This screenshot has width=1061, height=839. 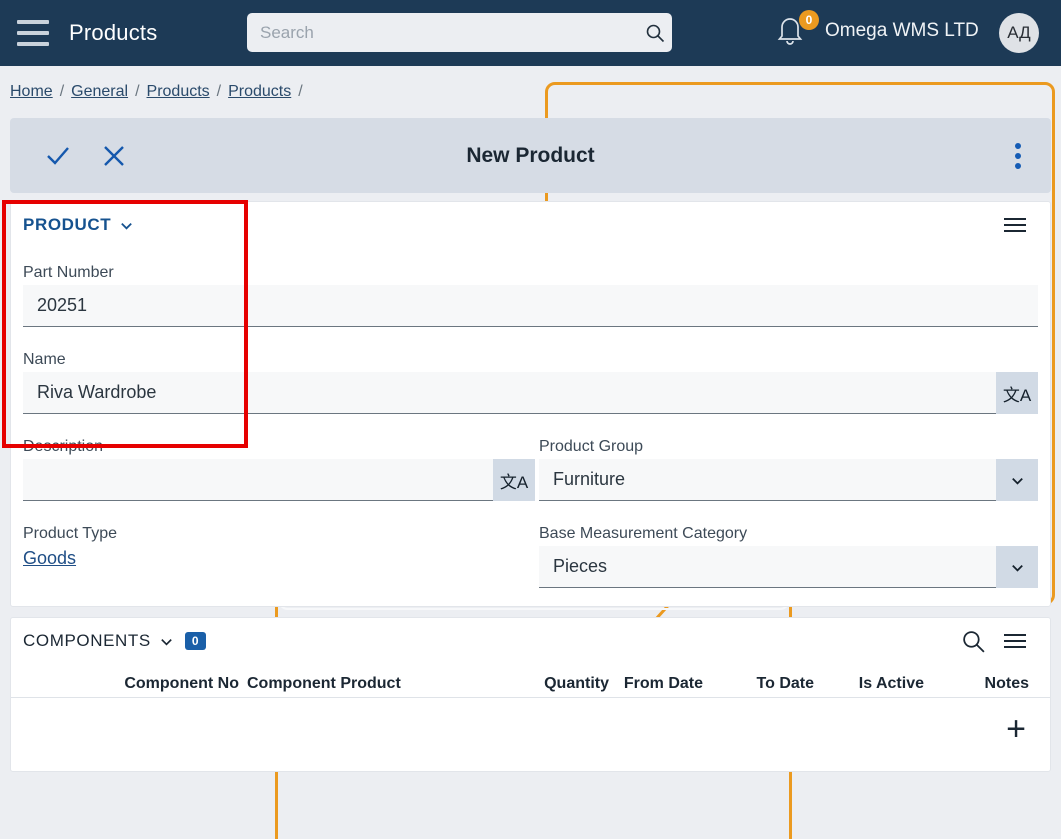 I want to click on name-input, so click(x=509, y=393).